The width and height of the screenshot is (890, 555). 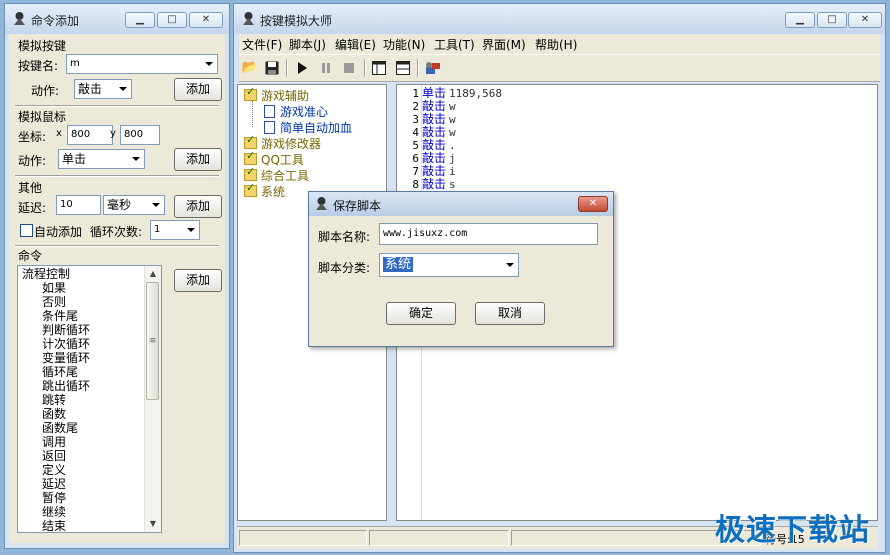 What do you see at coordinates (46, 274) in the screenshot?
I see `command-list-item: 流程控制` at bounding box center [46, 274].